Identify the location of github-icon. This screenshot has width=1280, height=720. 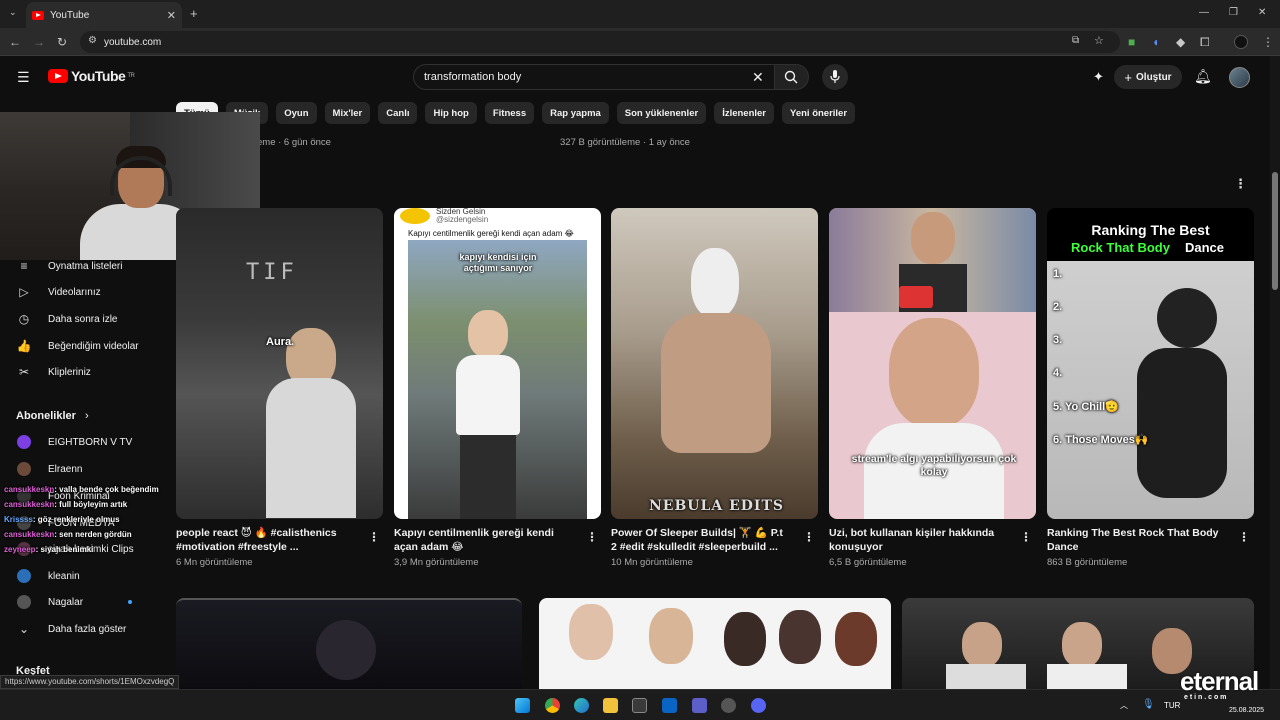
(728, 705).